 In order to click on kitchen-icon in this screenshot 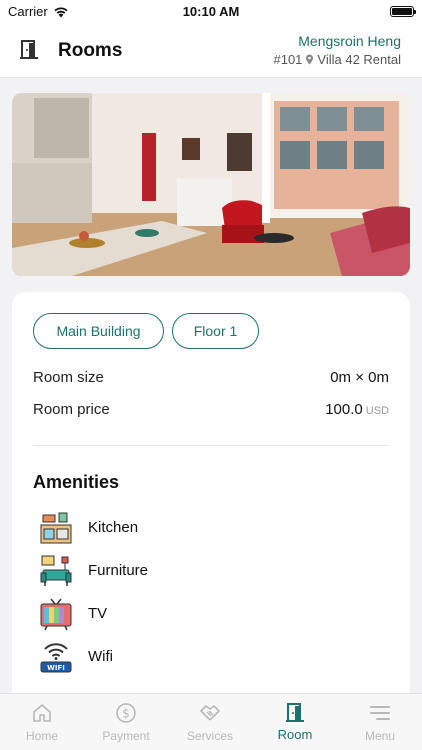, I will do `click(56, 528)`.